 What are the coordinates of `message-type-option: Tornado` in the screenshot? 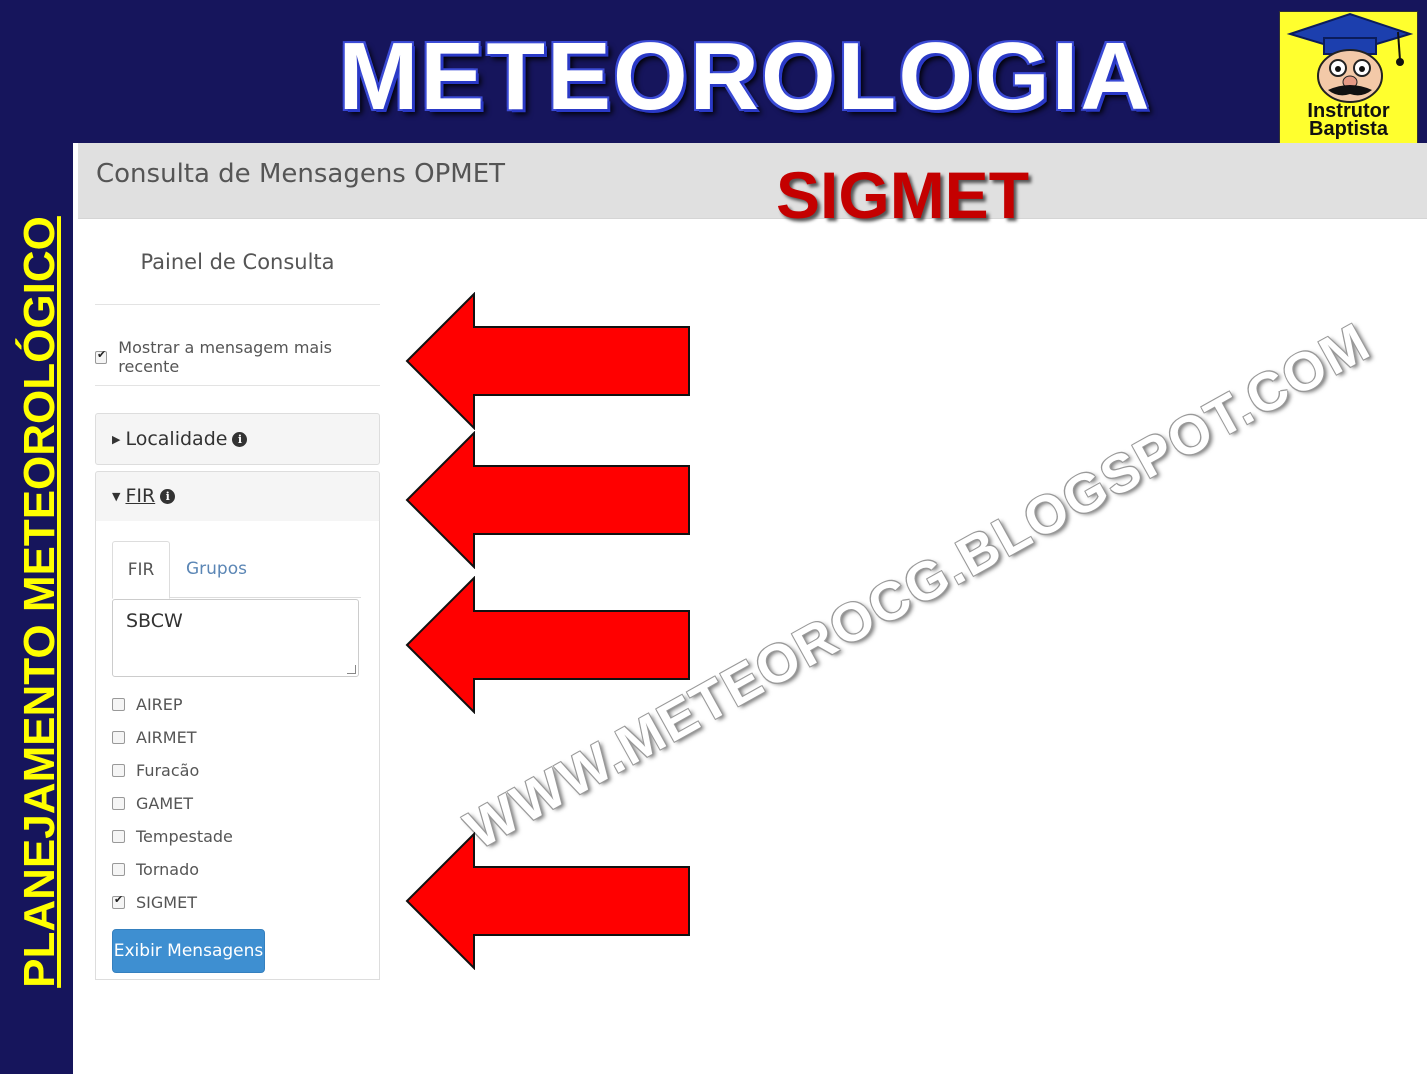 It's located at (155, 869).